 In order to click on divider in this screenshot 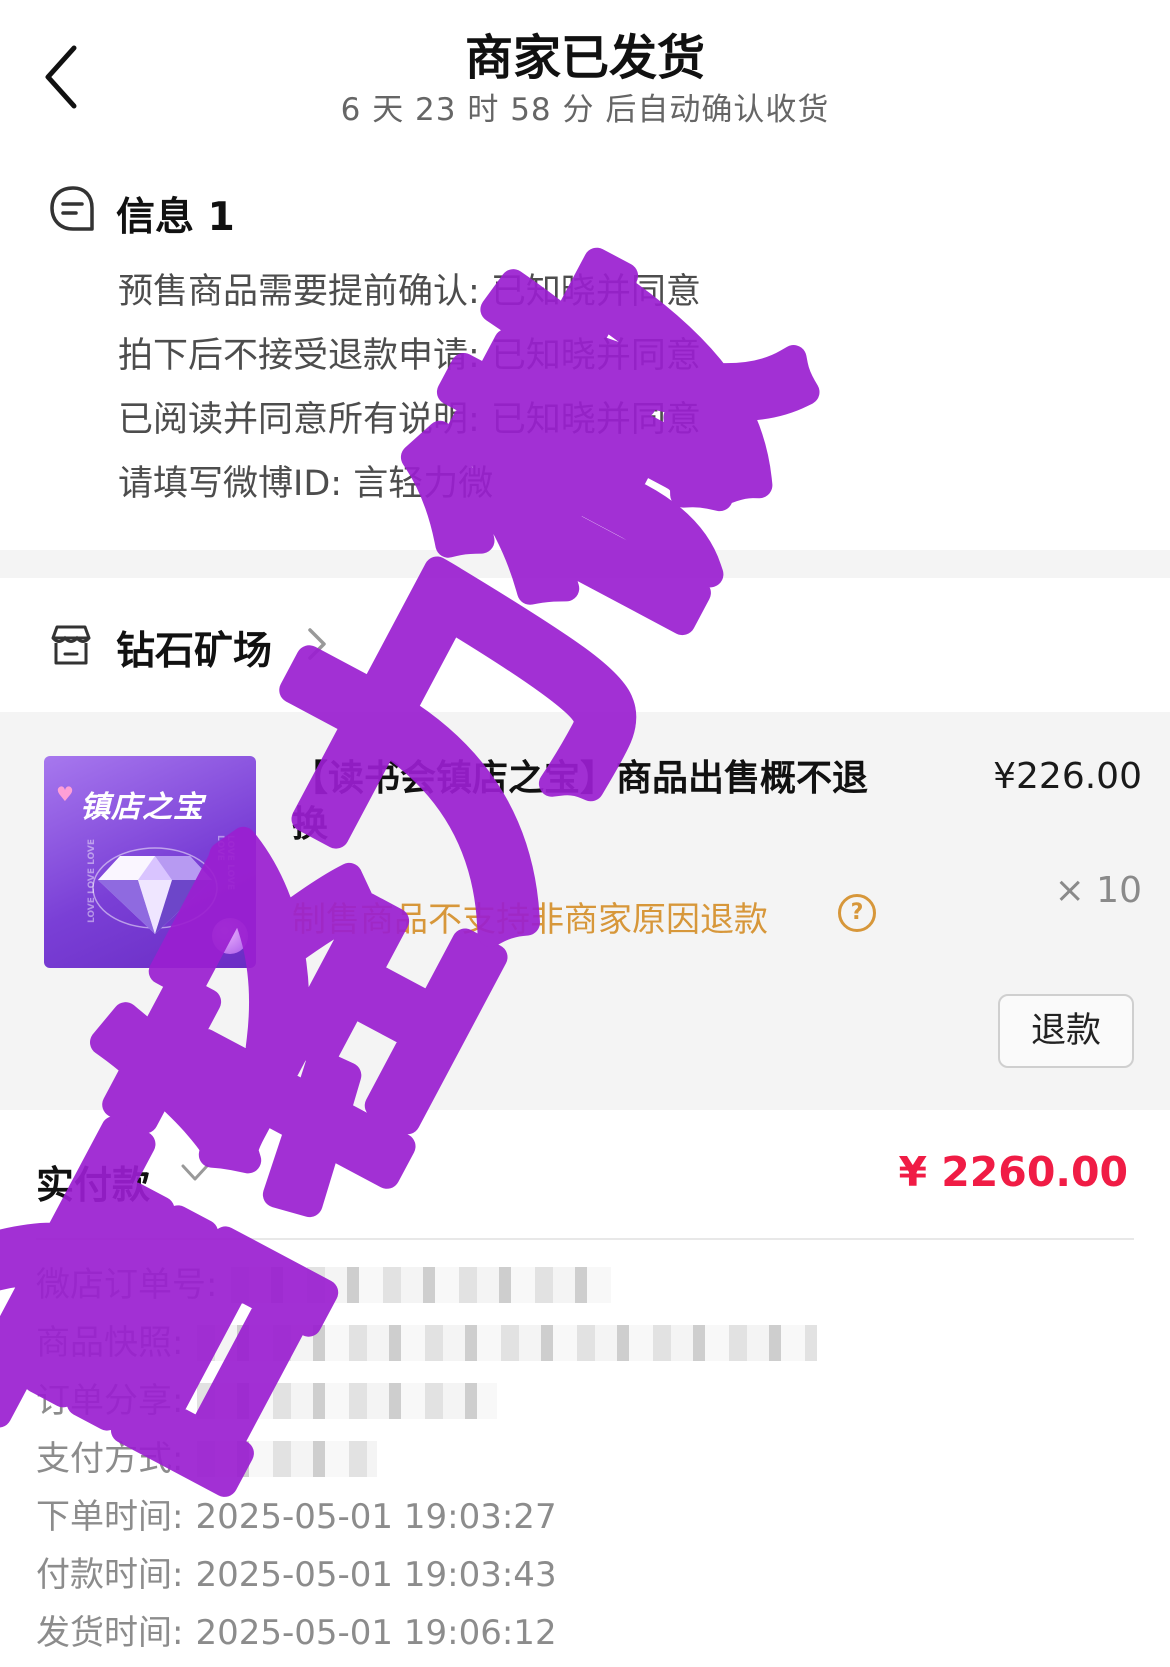, I will do `click(585, 1239)`.